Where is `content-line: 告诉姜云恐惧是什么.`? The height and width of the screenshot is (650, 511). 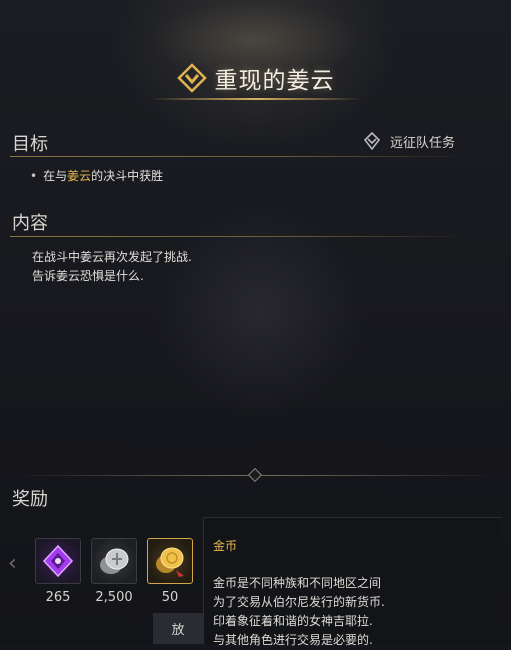
content-line: 告诉姜云恐惧是什么. is located at coordinates (88, 276).